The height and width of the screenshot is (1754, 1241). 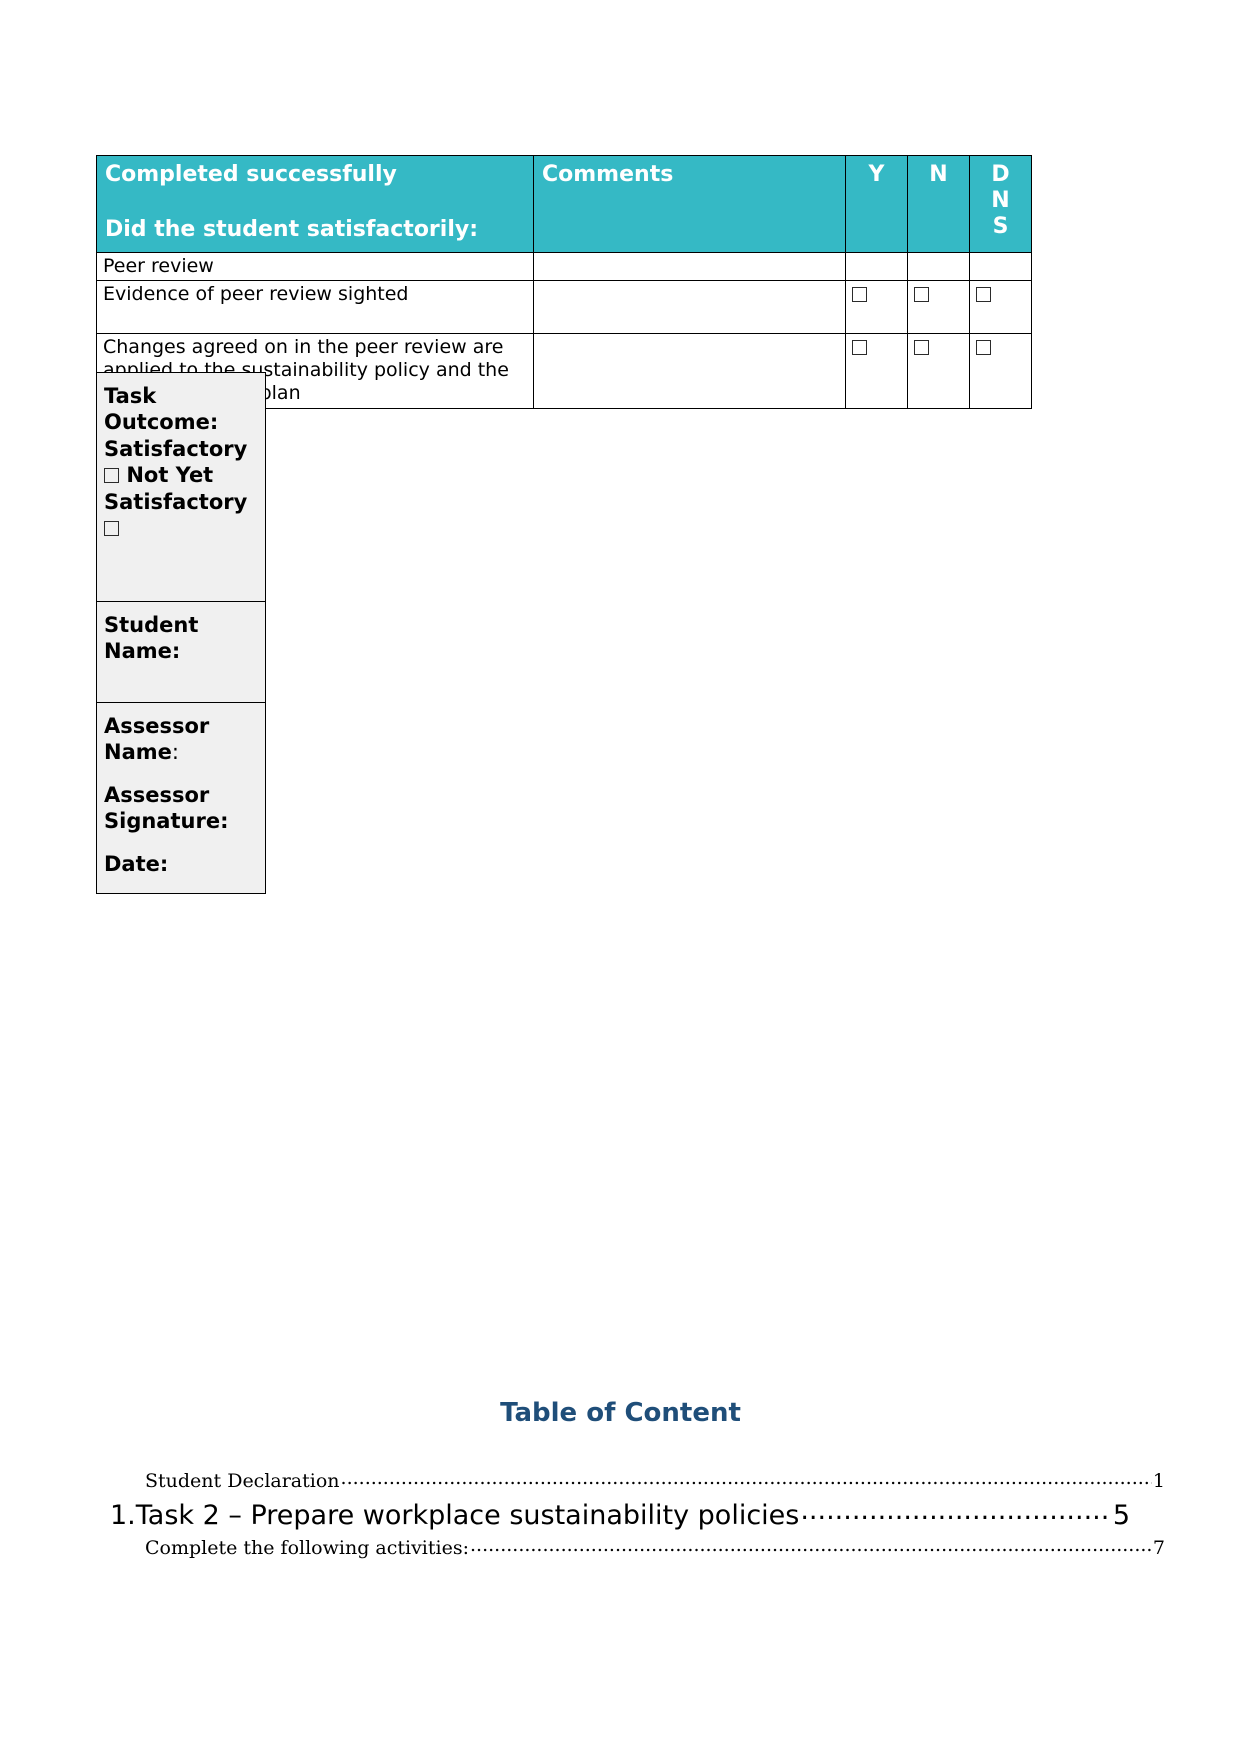 I want to click on header-cell-dns: D N S, so click(x=1000, y=204).